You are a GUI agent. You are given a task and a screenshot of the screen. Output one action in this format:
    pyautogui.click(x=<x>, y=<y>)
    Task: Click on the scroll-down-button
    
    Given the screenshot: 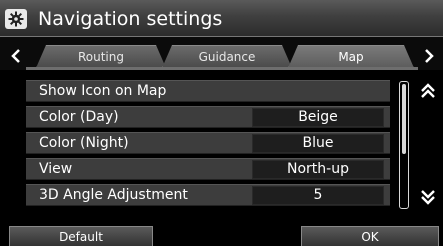 What is the action you would take?
    pyautogui.click(x=428, y=197)
    